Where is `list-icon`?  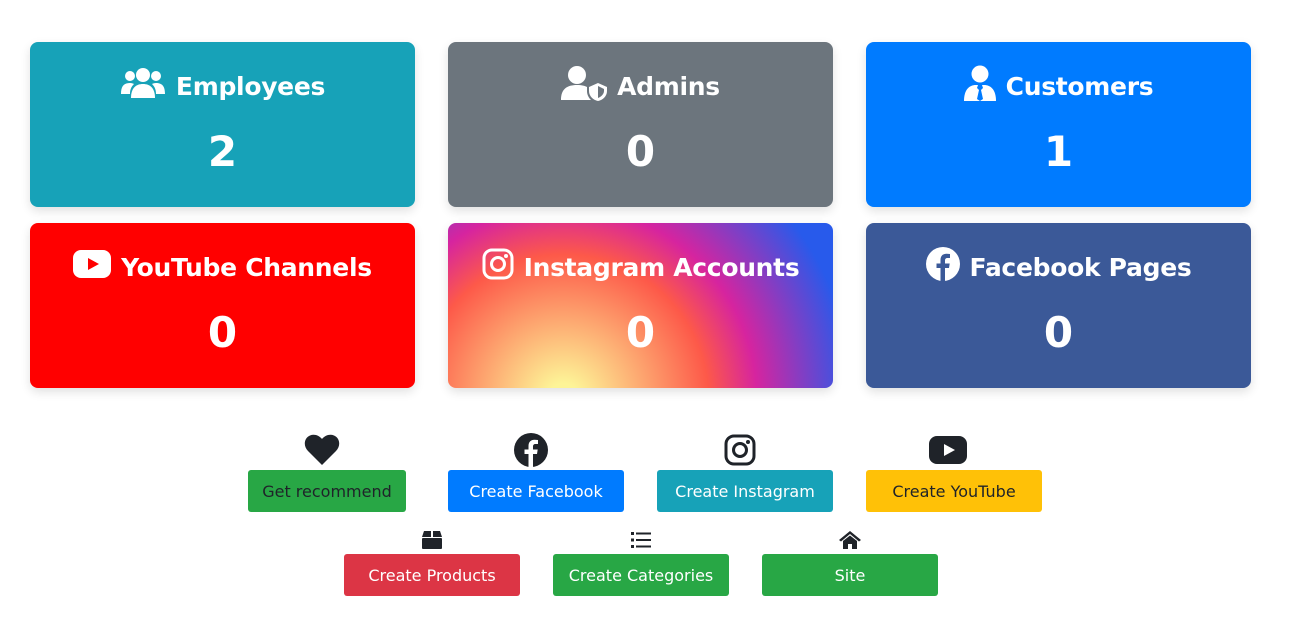 list-icon is located at coordinates (641, 540).